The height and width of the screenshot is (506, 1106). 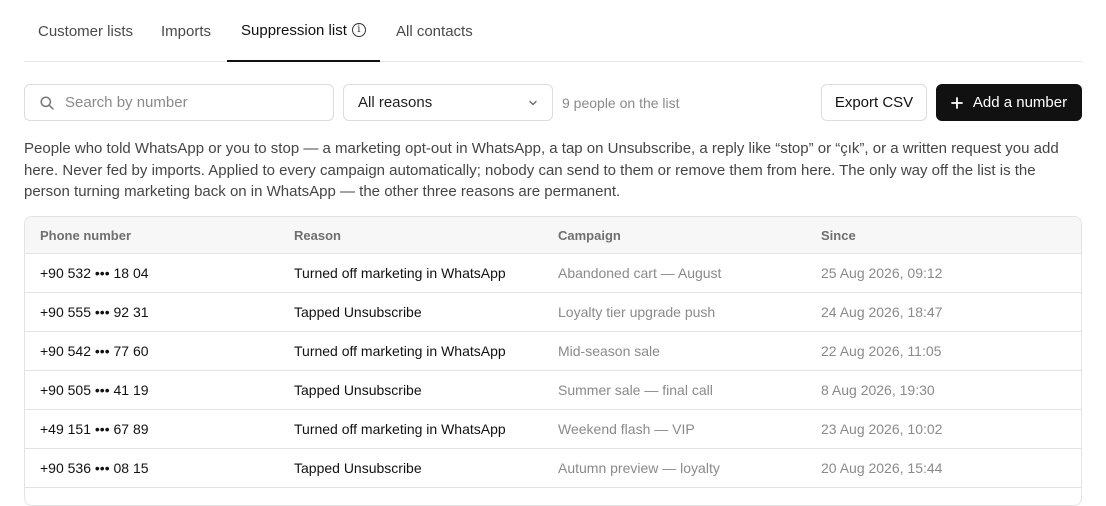 I want to click on export-csv-label: Export CSV, so click(x=874, y=102).